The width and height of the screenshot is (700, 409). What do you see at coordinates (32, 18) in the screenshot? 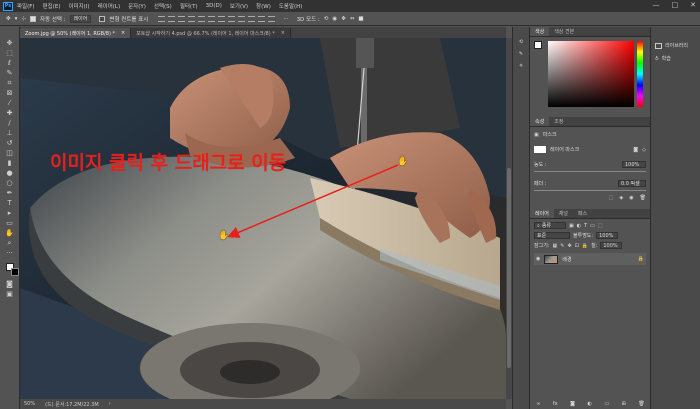
I see `auto-select-checkbox` at bounding box center [32, 18].